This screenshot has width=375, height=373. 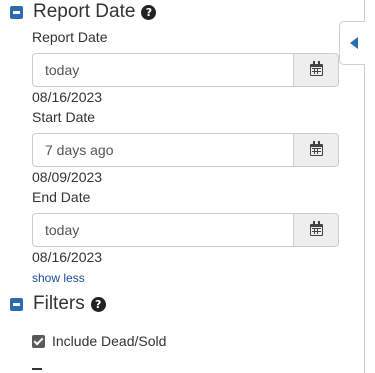 What do you see at coordinates (61, 197) in the screenshot?
I see `end-date-label: End Date` at bounding box center [61, 197].